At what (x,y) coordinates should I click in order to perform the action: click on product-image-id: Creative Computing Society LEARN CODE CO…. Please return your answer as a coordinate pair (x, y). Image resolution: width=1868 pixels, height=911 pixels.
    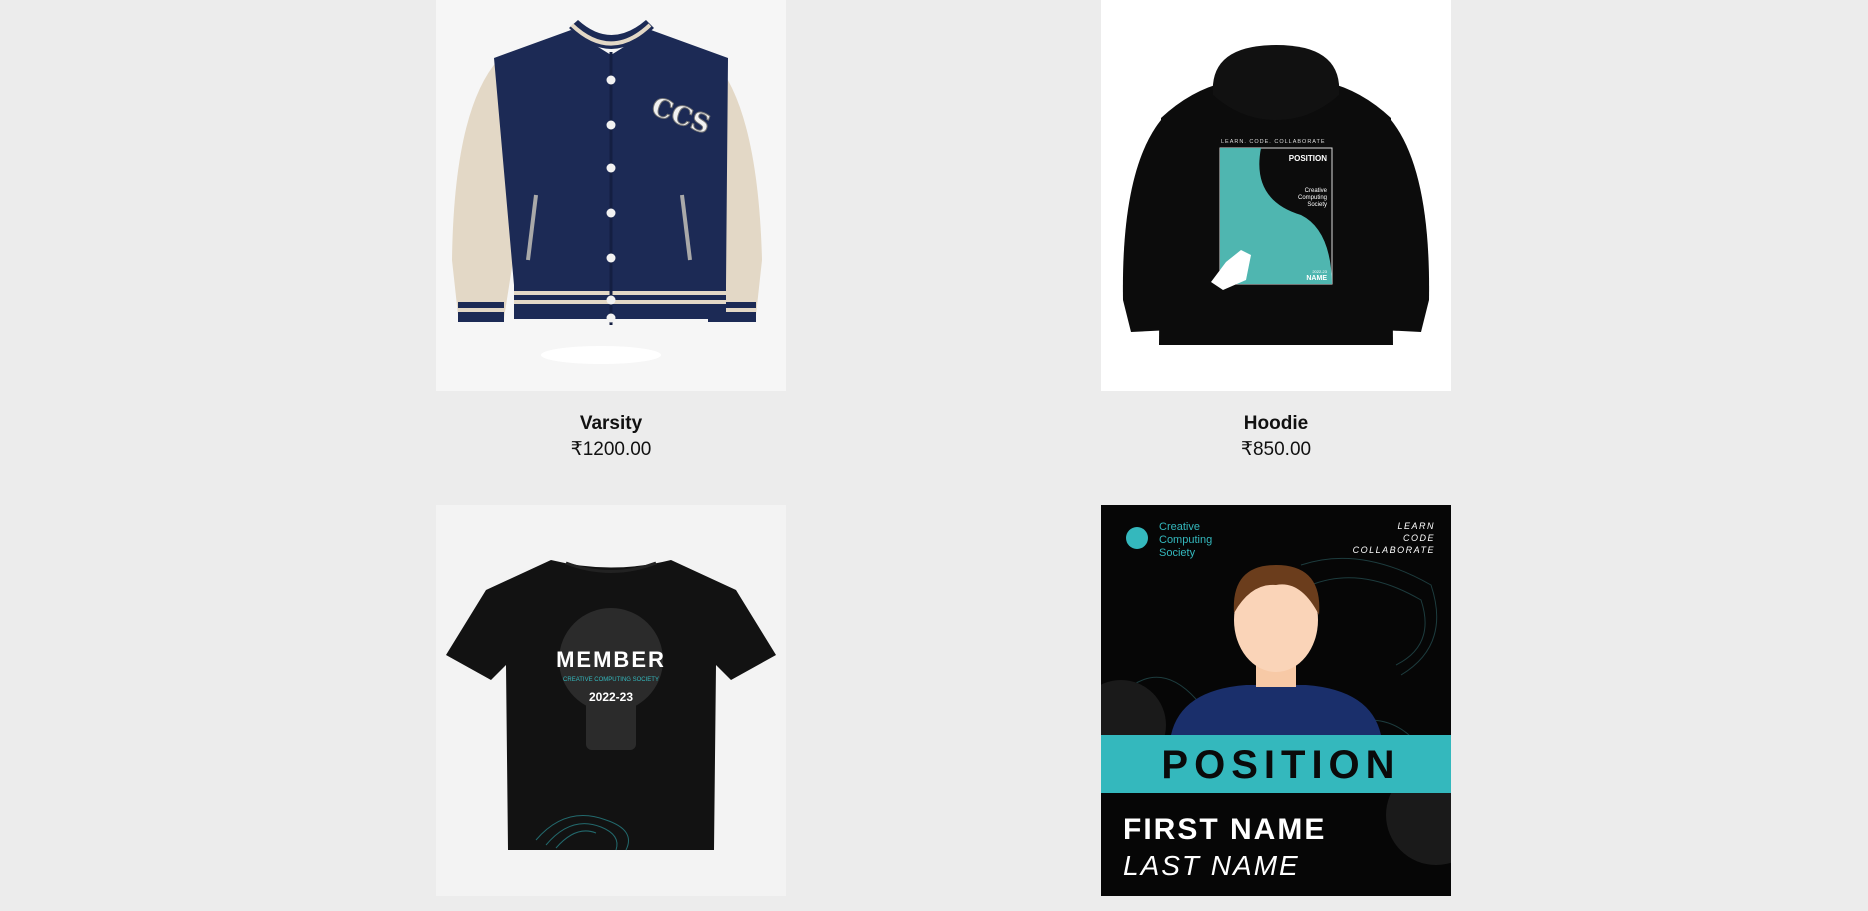
    Looking at the image, I should click on (1276, 700).